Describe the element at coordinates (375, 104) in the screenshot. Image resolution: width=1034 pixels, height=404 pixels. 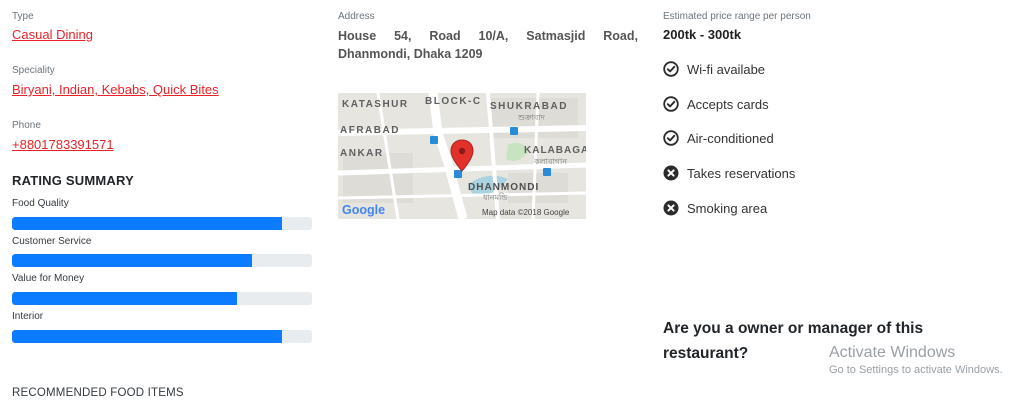
I see `map-label-katashur: KATASHUR` at that location.